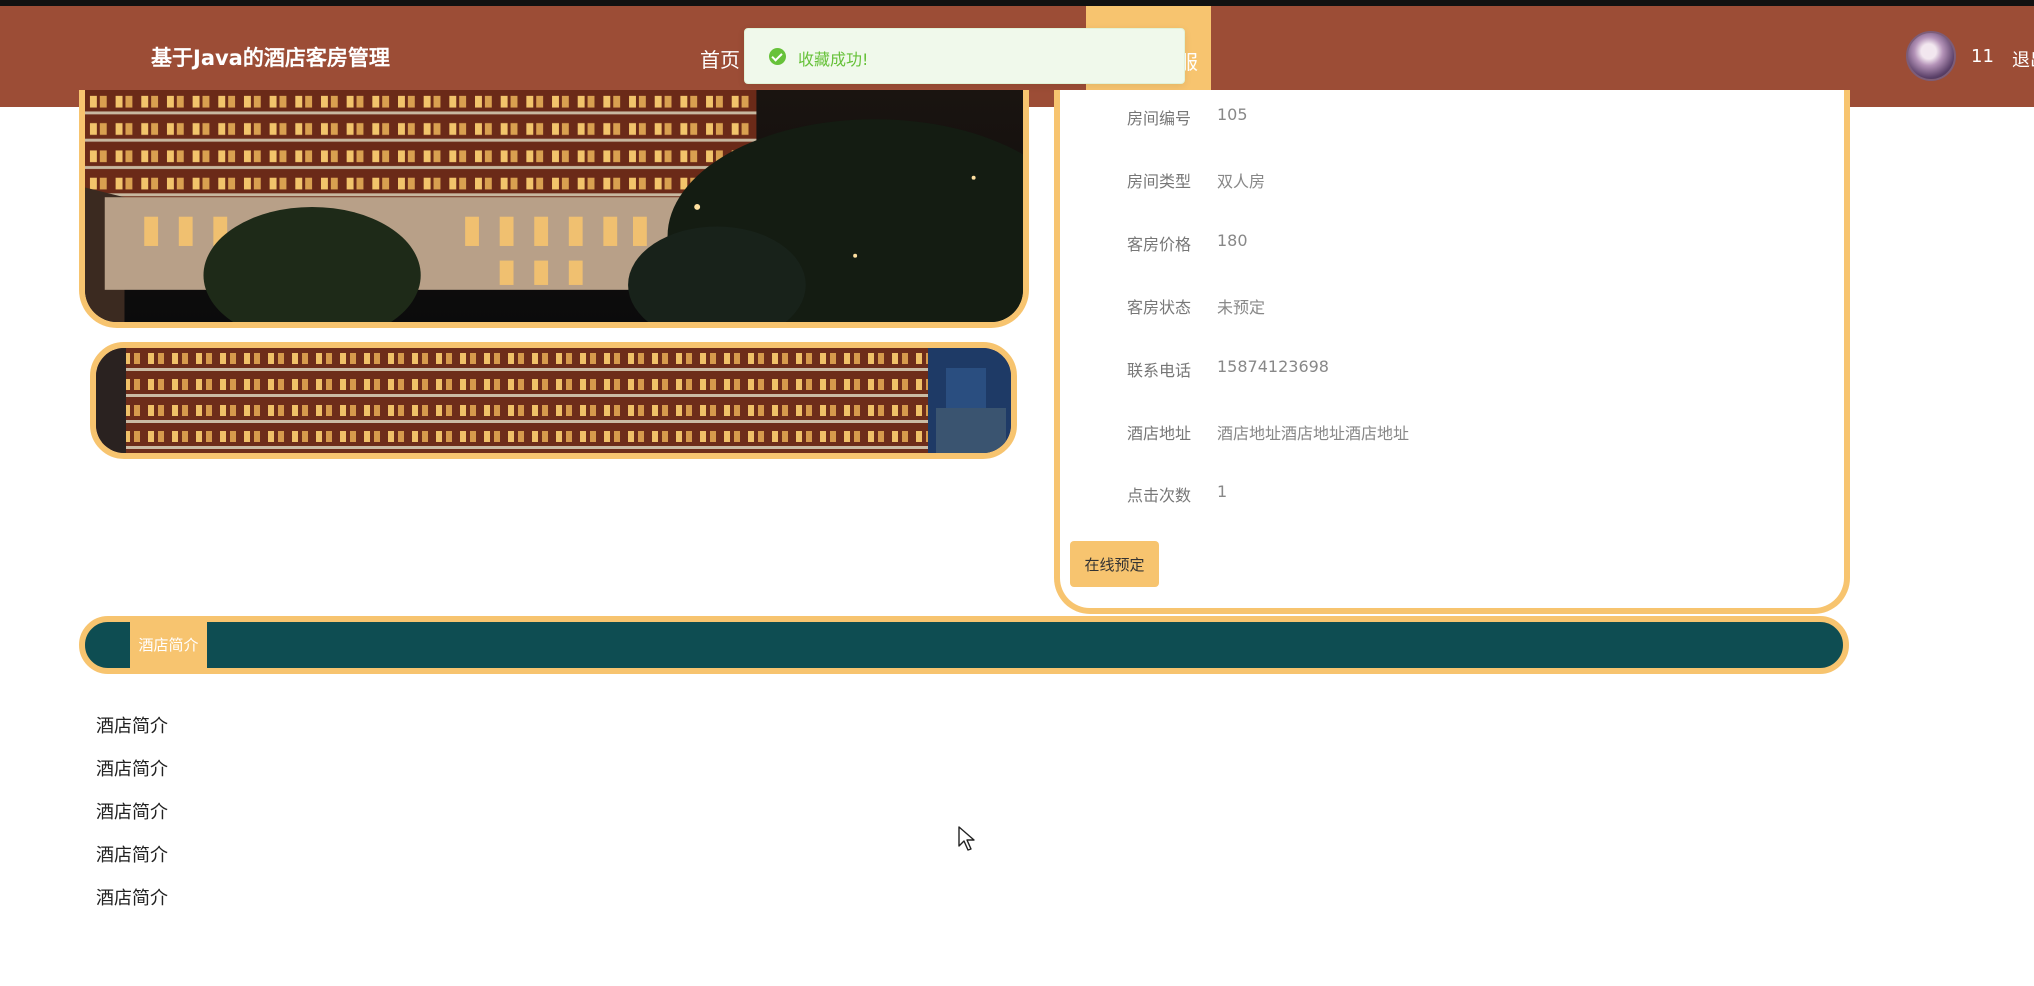  I want to click on phone-value: 15874123698, so click(1273, 366).